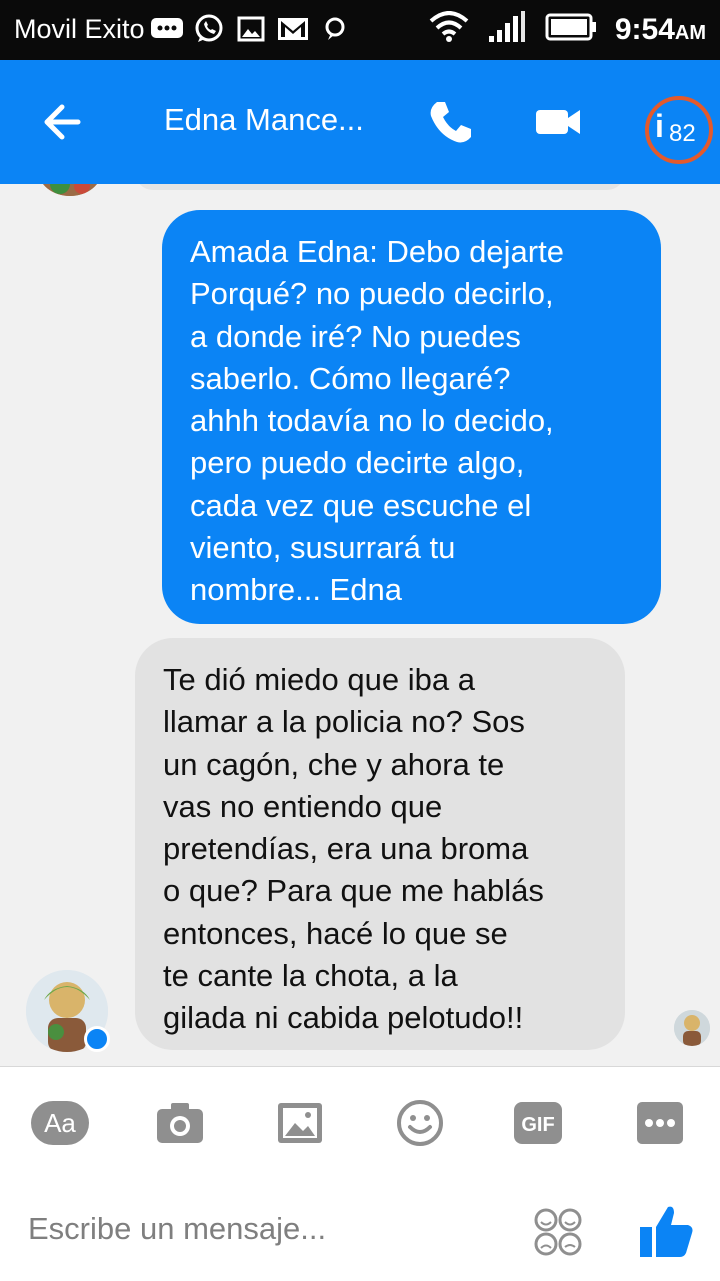  I want to click on messenger-badge-icon, so click(97, 1039).